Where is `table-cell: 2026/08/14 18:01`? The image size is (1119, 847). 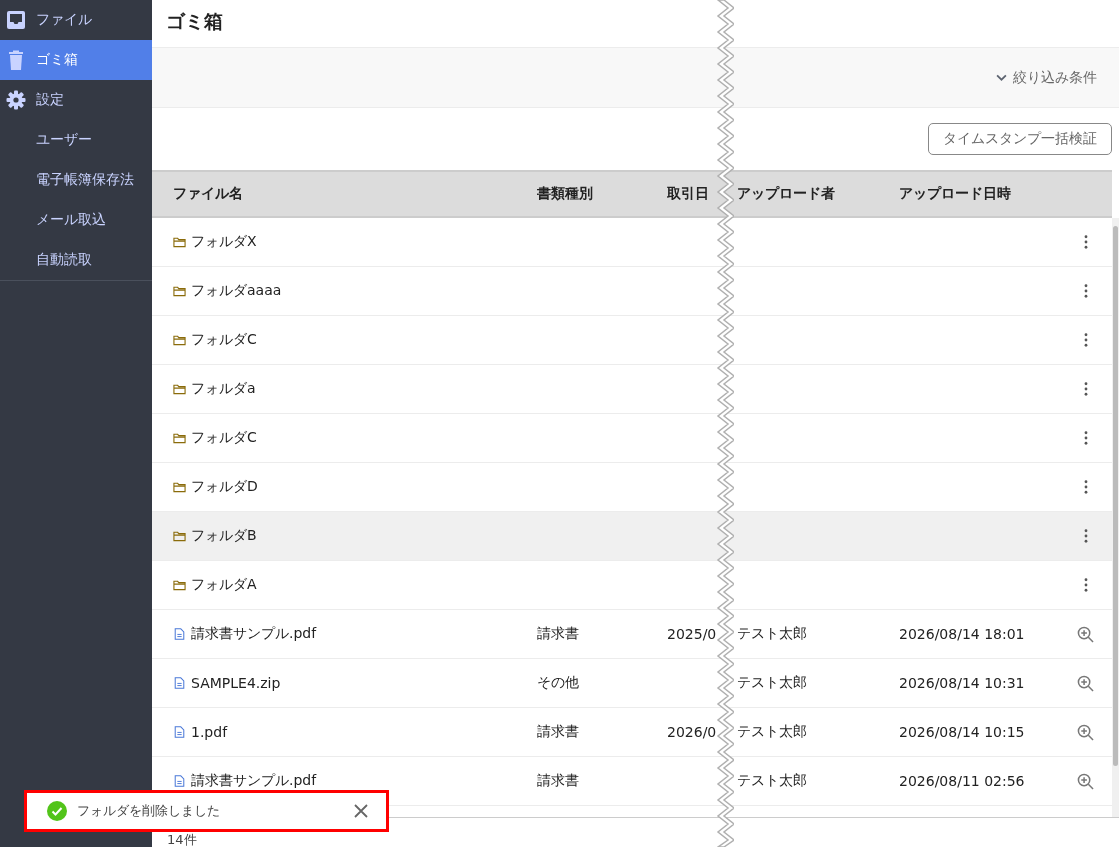 table-cell: 2026/08/14 18:01 is located at coordinates (962, 634).